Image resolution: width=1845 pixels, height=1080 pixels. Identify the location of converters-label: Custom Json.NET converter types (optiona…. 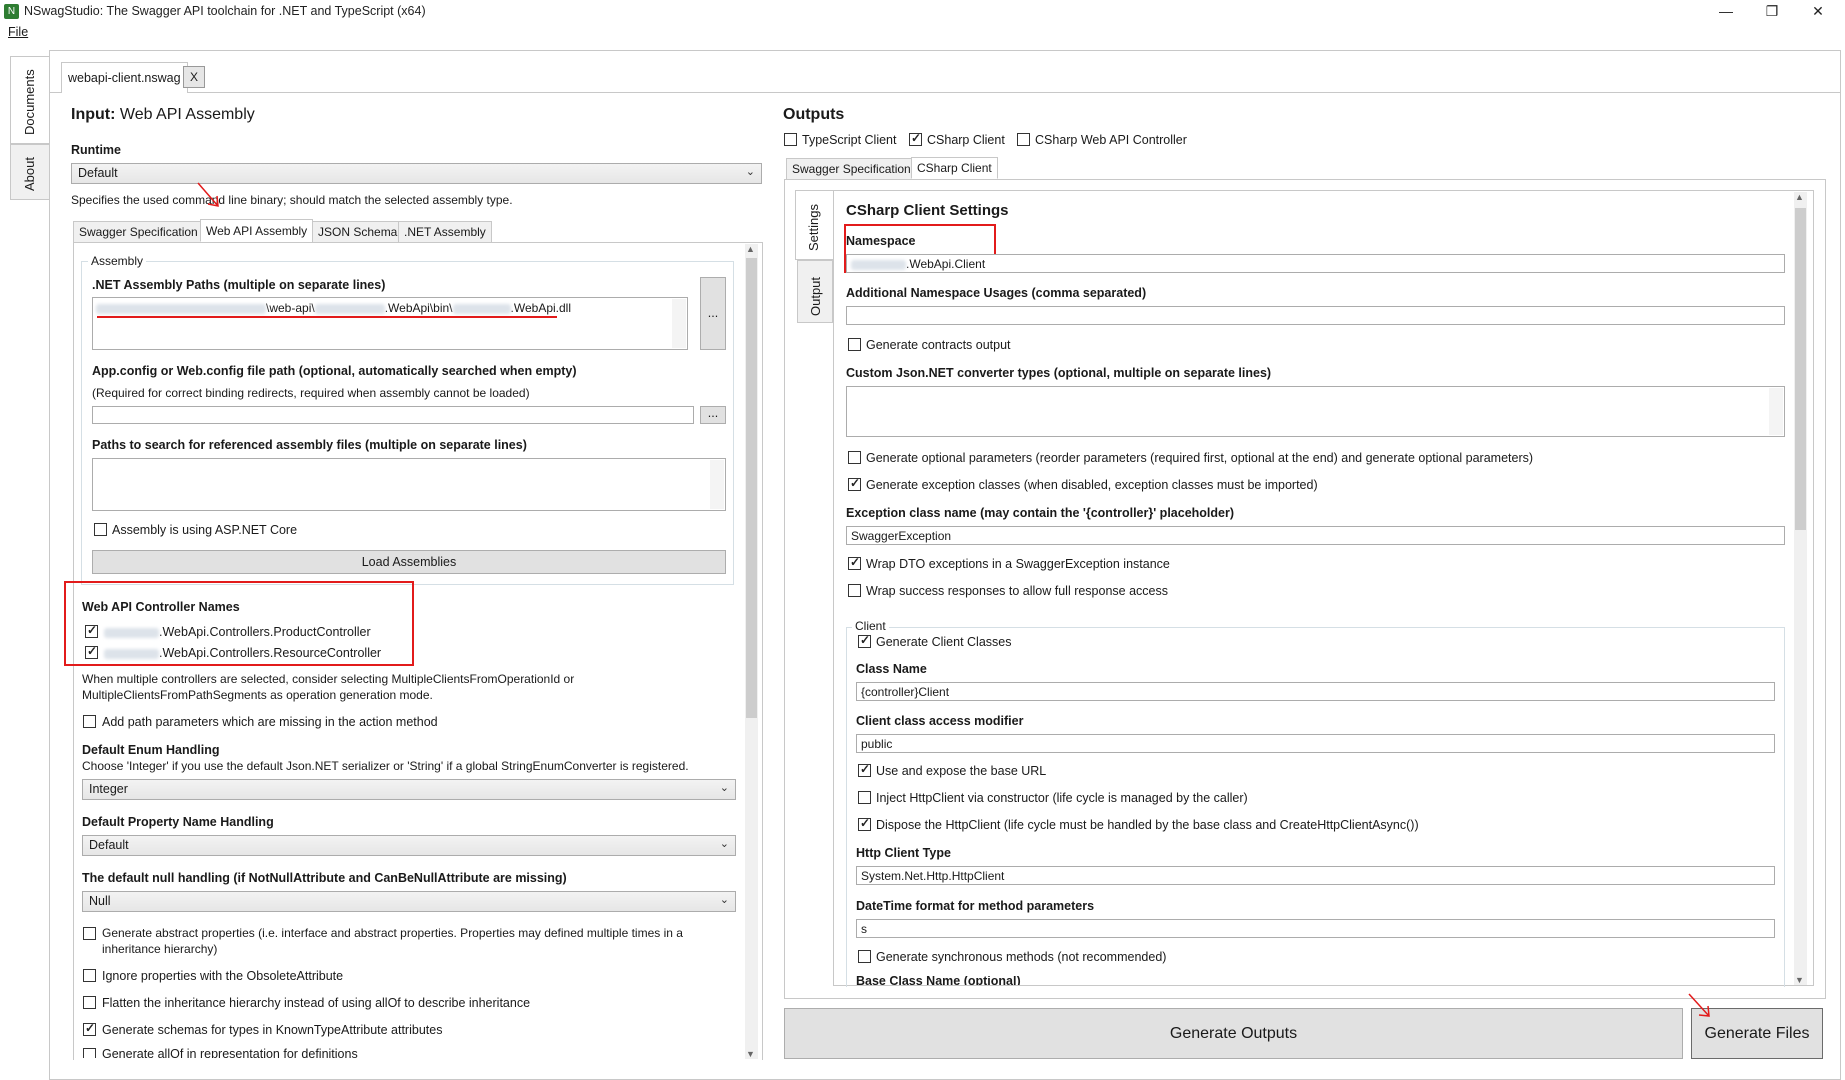
(1059, 373).